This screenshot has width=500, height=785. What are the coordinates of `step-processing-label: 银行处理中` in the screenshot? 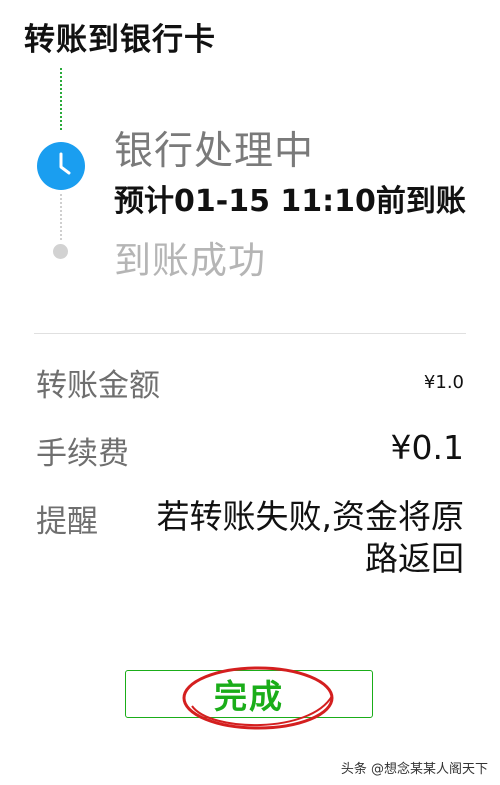 It's located at (214, 151).